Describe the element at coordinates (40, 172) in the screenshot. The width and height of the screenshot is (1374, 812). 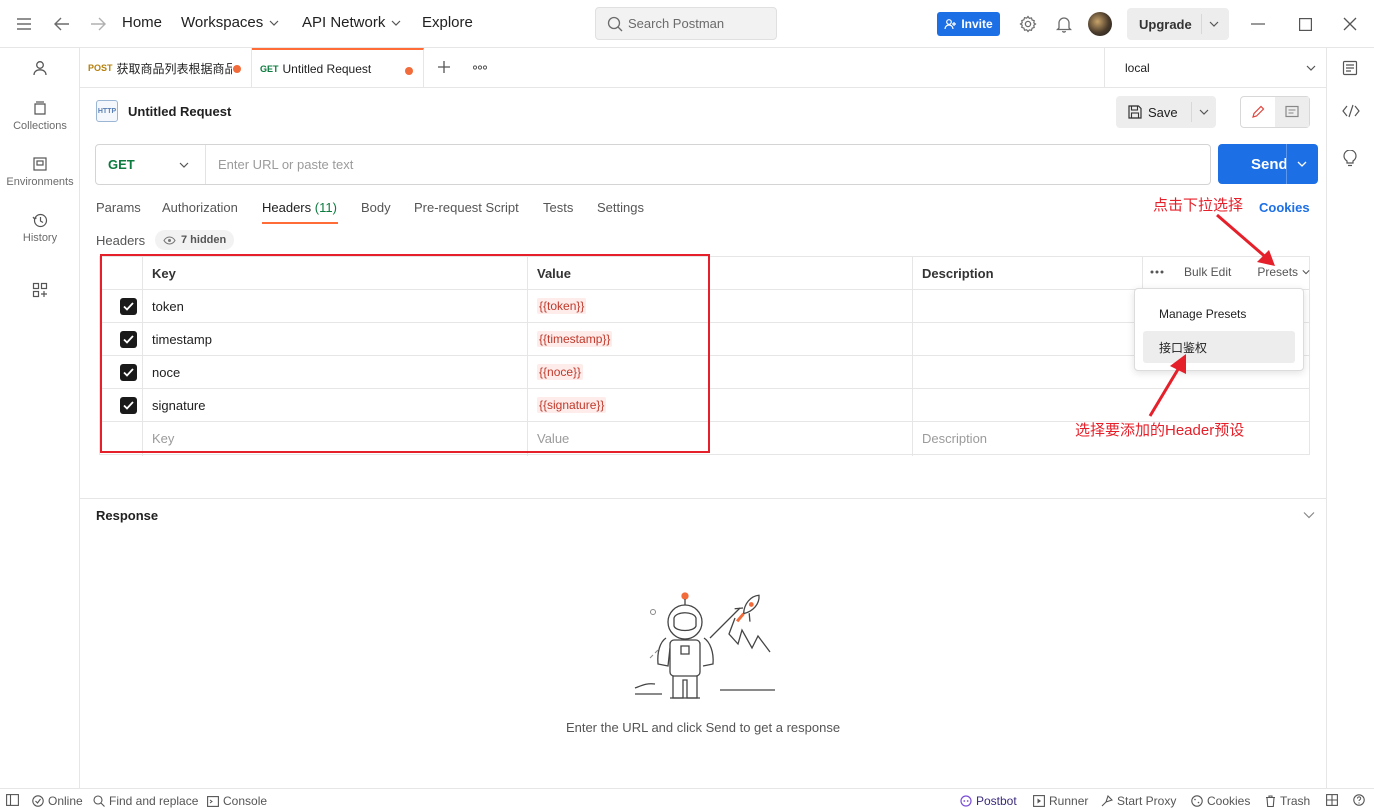
I see `sidebar-item-environments: Environments` at that location.